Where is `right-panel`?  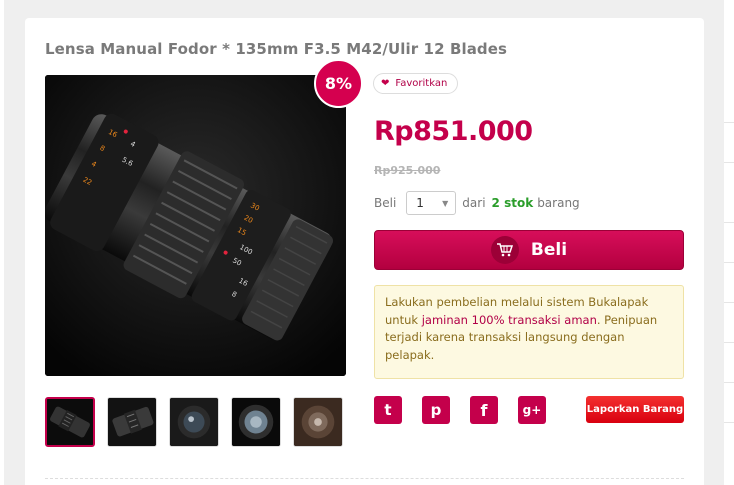
right-panel is located at coordinates (729, 242).